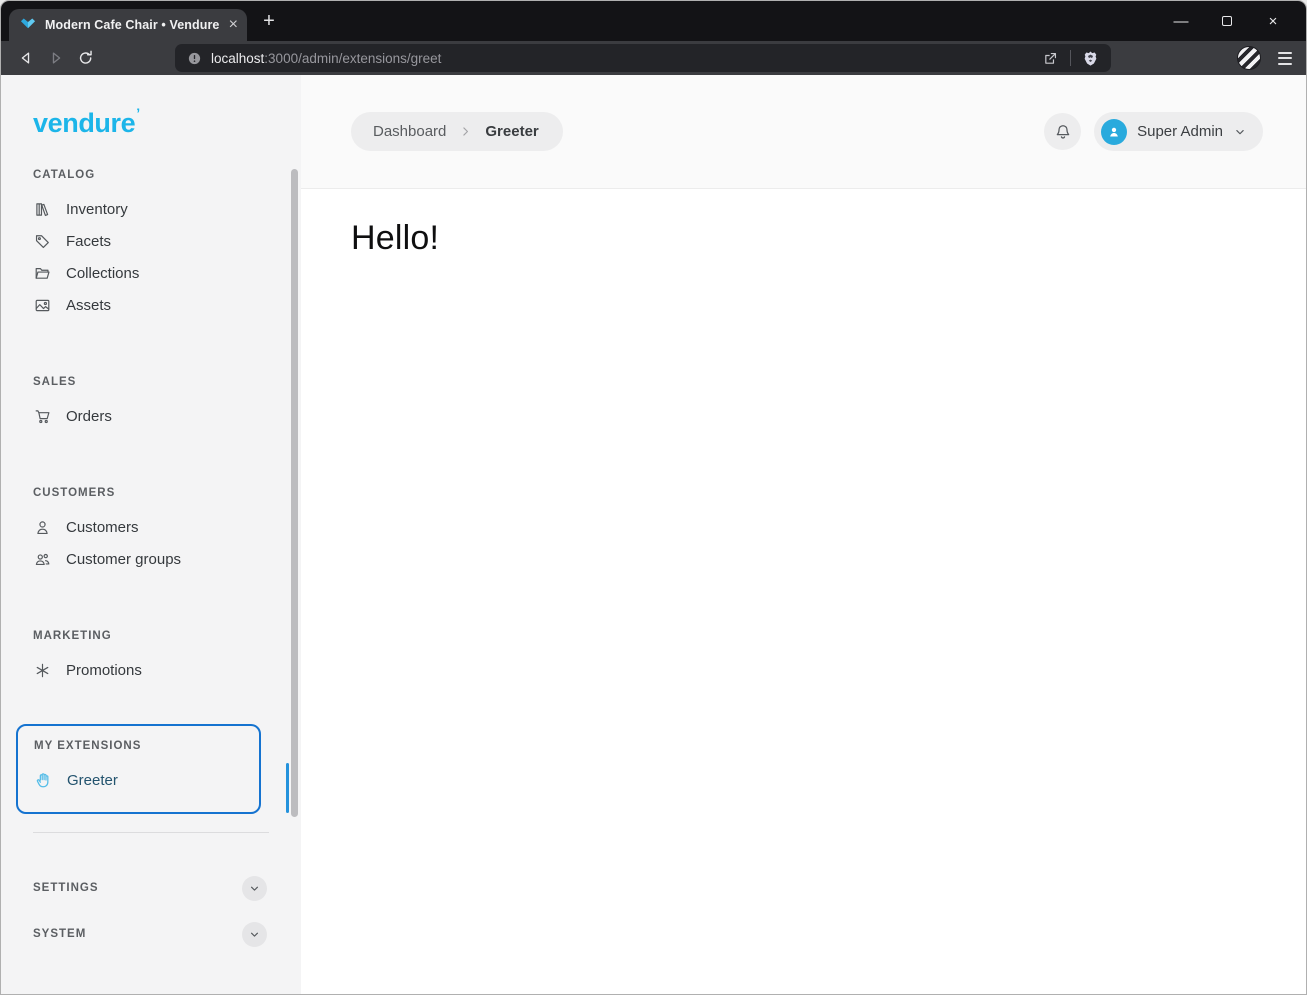 This screenshot has height=995, width=1307. I want to click on sidebar-item-label: Inventory, so click(97, 209).